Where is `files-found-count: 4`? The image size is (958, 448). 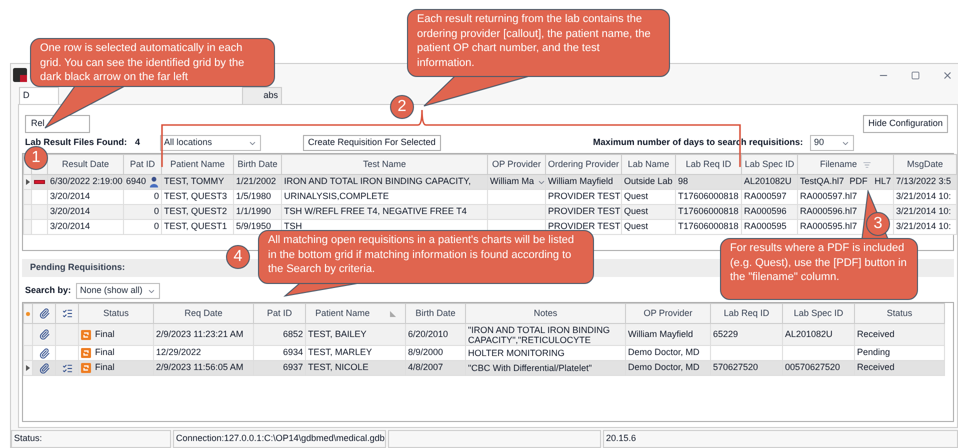
files-found-count: 4 is located at coordinates (137, 143).